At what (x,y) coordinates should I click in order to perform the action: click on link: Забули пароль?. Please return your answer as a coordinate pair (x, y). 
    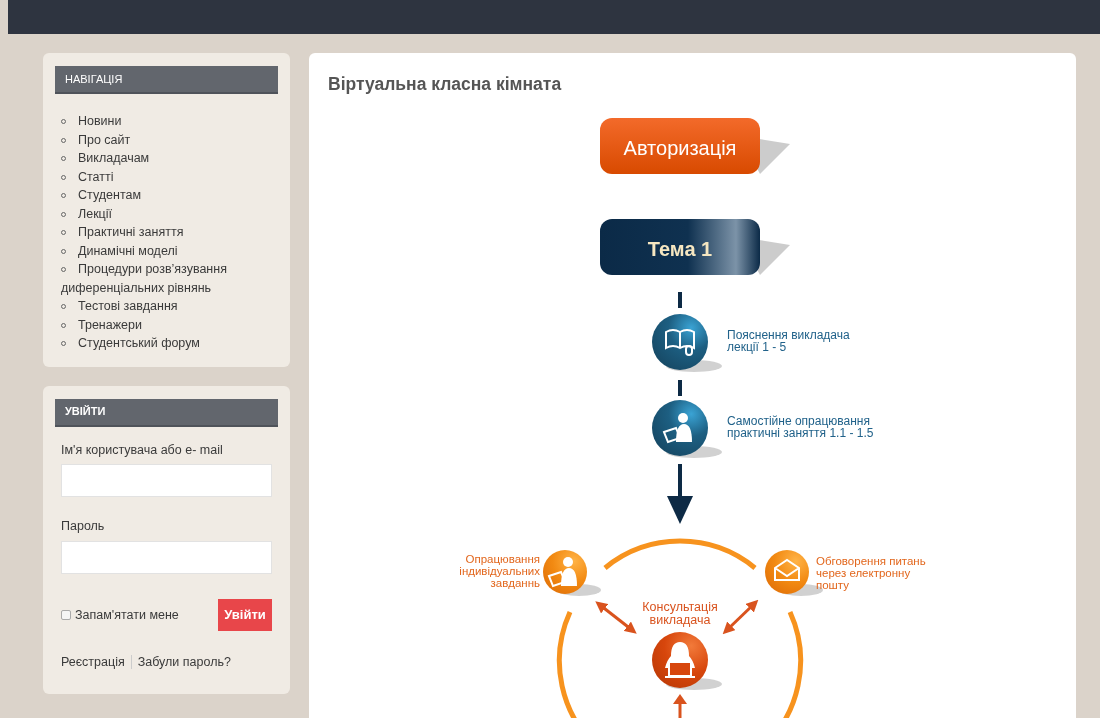
    Looking at the image, I should click on (184, 662).